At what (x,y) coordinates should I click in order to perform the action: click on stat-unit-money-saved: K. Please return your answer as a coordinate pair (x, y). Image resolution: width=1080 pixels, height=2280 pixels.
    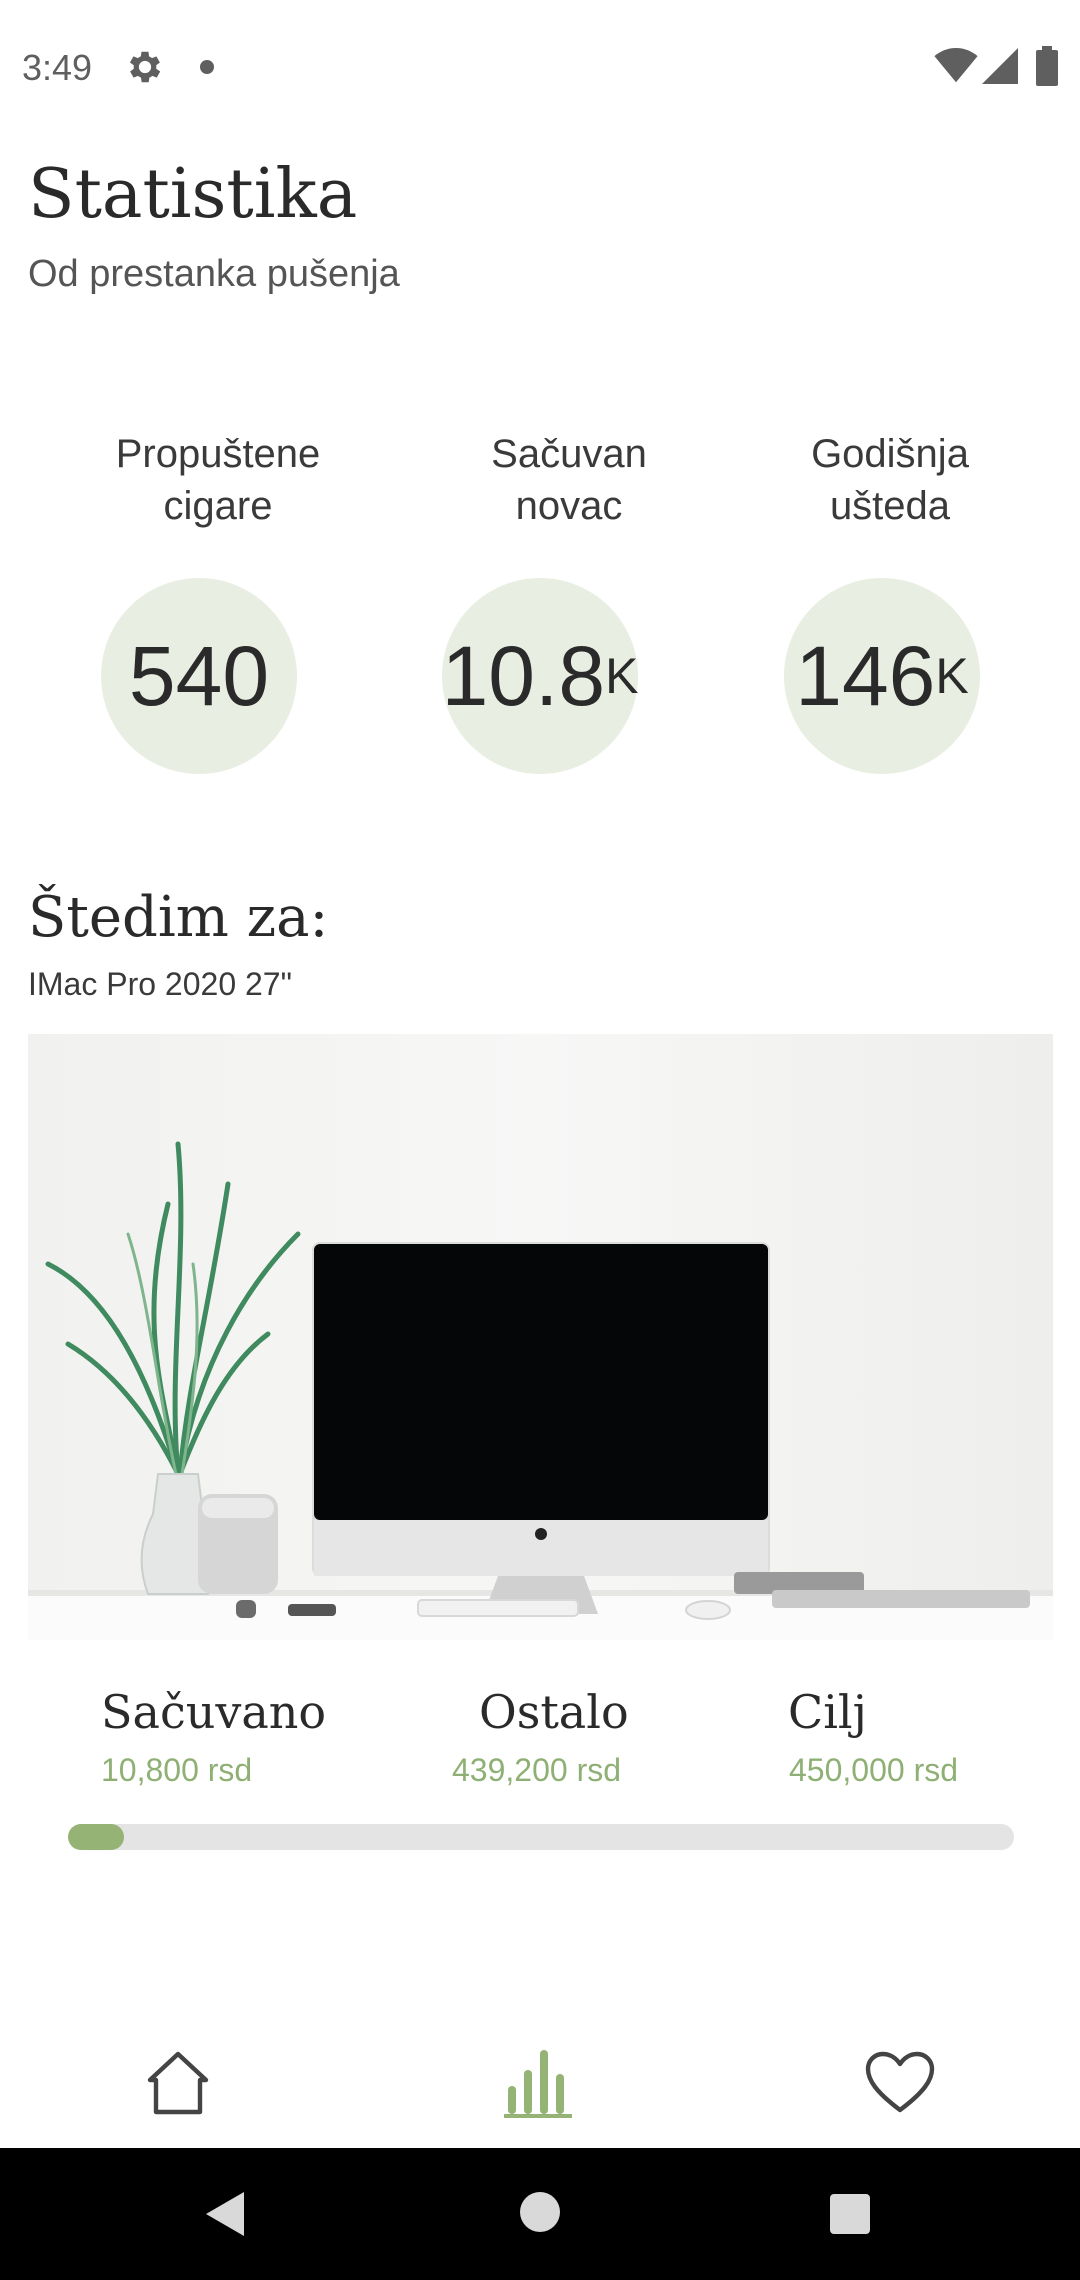
    Looking at the image, I should click on (622, 676).